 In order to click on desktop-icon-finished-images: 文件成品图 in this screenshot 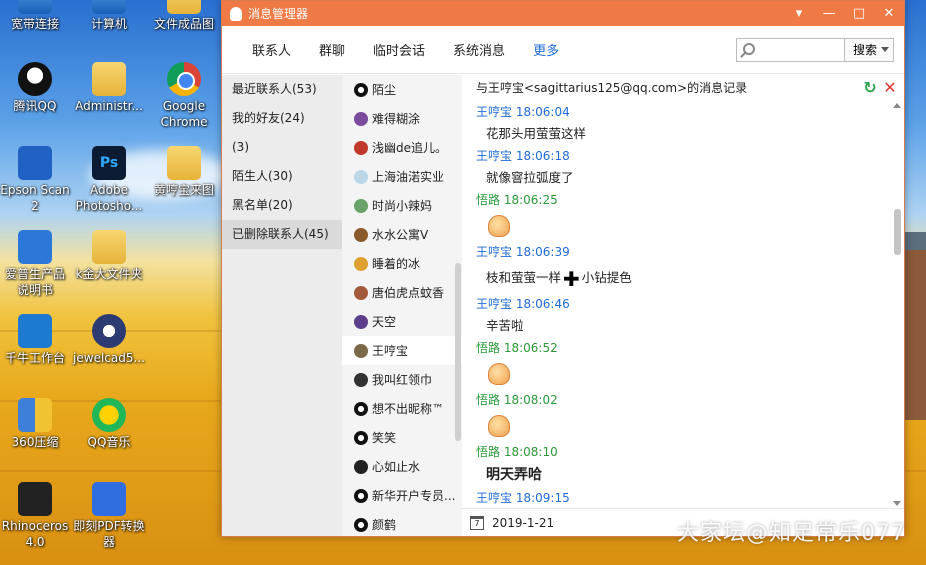, I will do `click(184, 16)`.